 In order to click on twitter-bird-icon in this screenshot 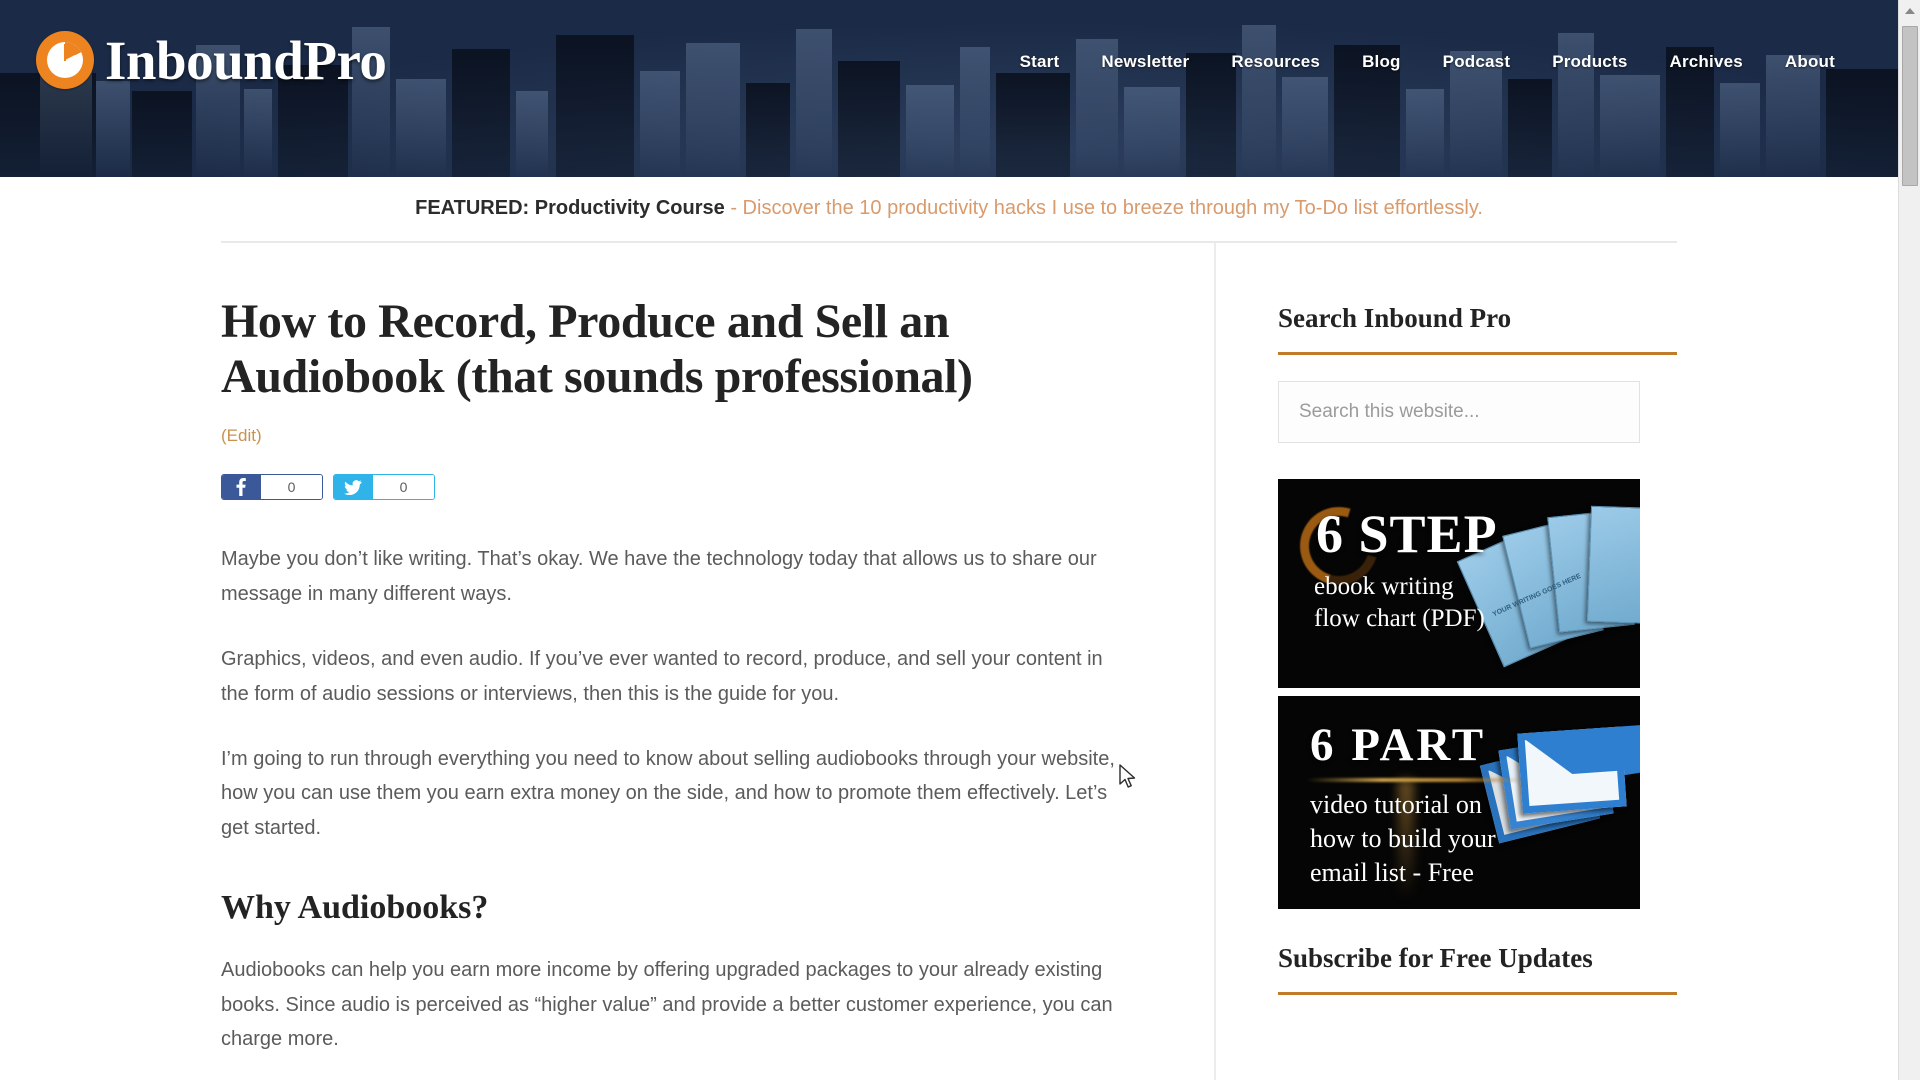, I will do `click(353, 487)`.